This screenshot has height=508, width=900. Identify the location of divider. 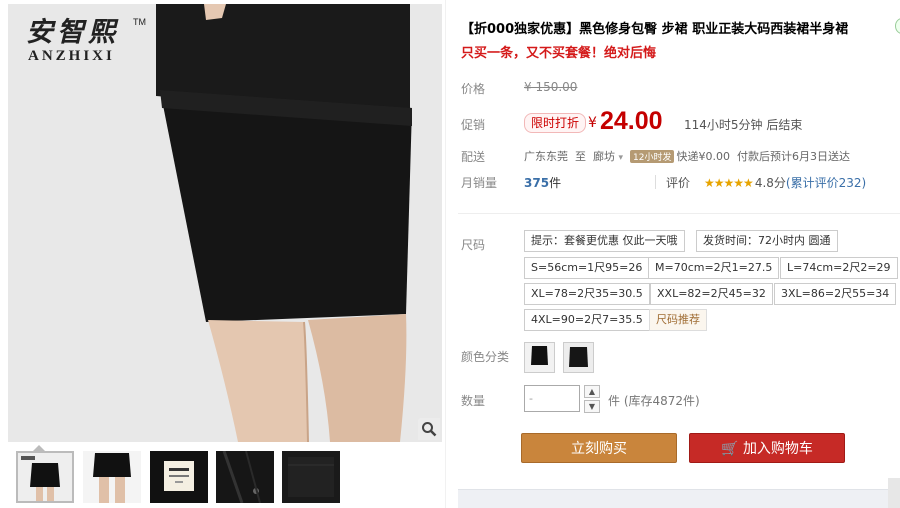
(655, 182).